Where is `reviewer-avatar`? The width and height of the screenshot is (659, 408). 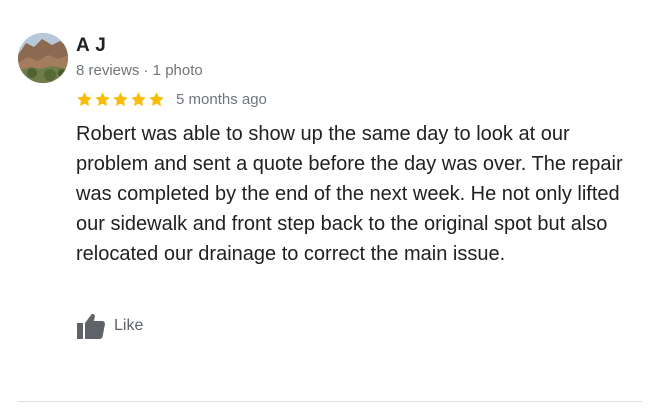
reviewer-avatar is located at coordinates (43, 58).